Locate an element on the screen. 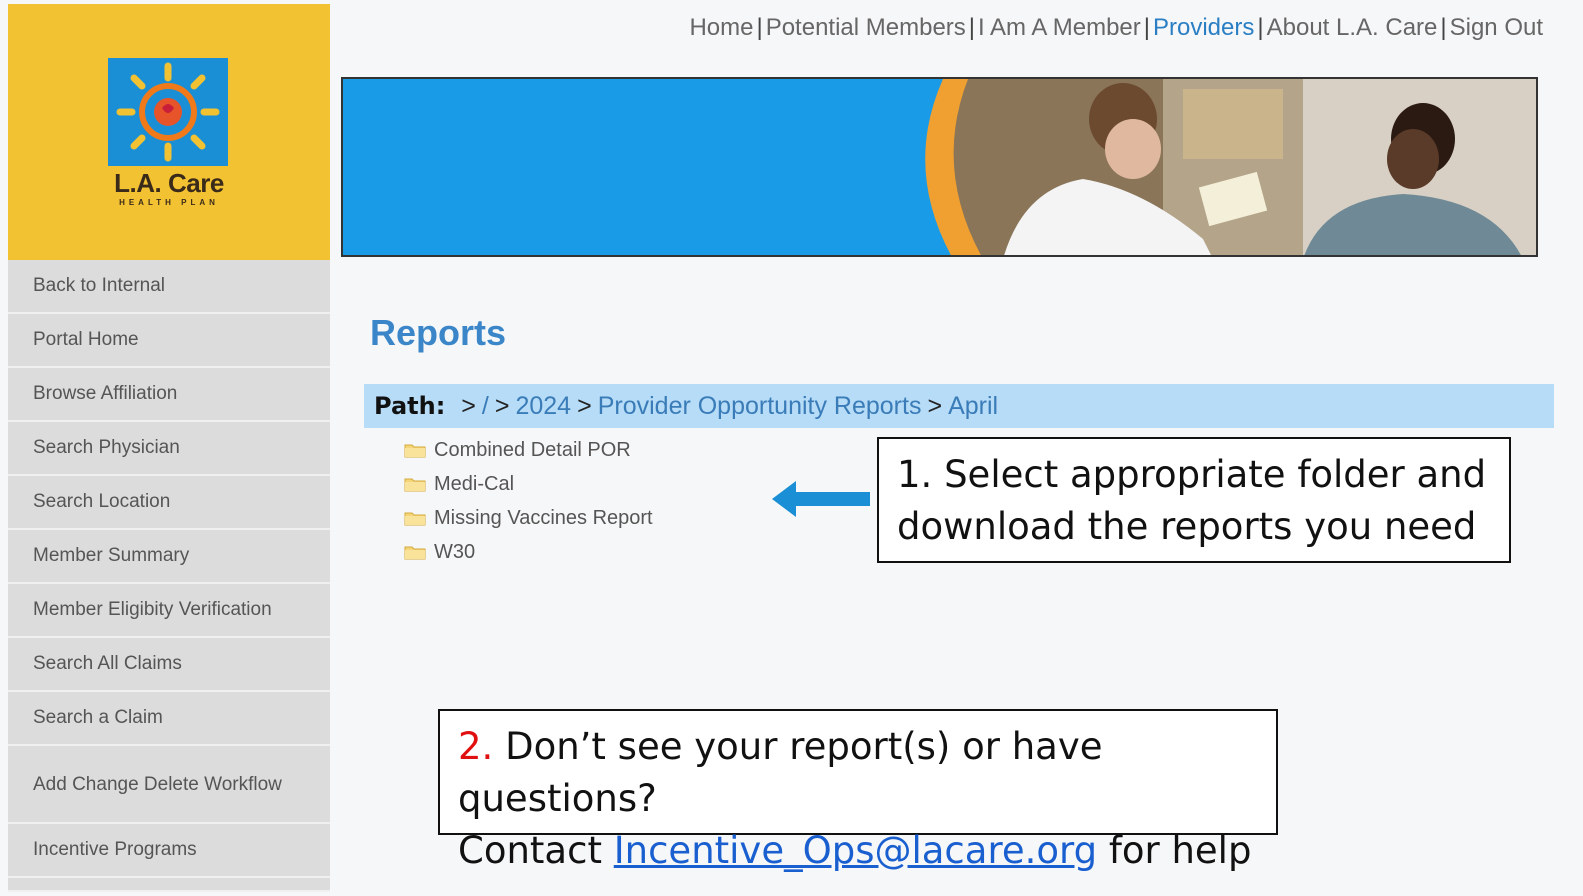  contact-email-link: Incentive_Ops@lacare.org is located at coordinates (855, 850).